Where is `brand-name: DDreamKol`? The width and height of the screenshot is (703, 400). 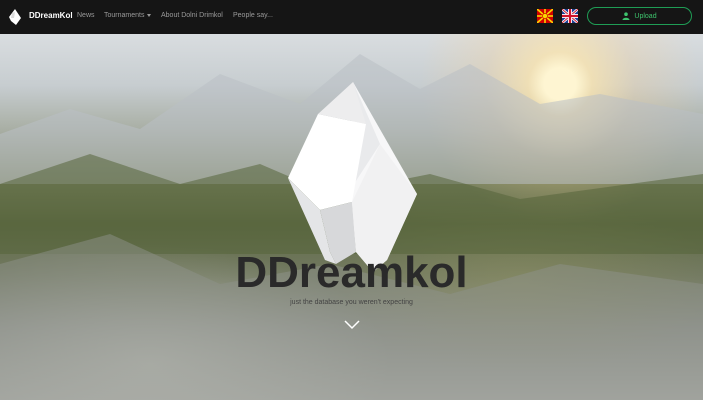
brand-name: DDreamKol is located at coordinates (51, 15).